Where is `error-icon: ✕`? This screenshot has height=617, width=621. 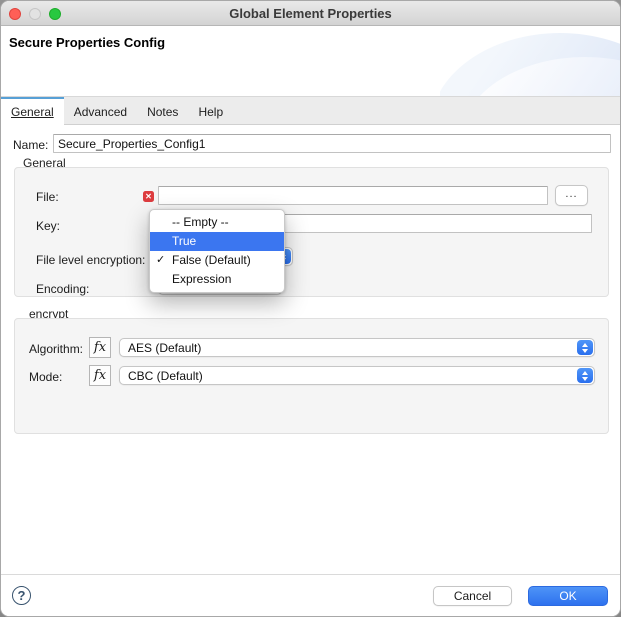 error-icon: ✕ is located at coordinates (148, 196).